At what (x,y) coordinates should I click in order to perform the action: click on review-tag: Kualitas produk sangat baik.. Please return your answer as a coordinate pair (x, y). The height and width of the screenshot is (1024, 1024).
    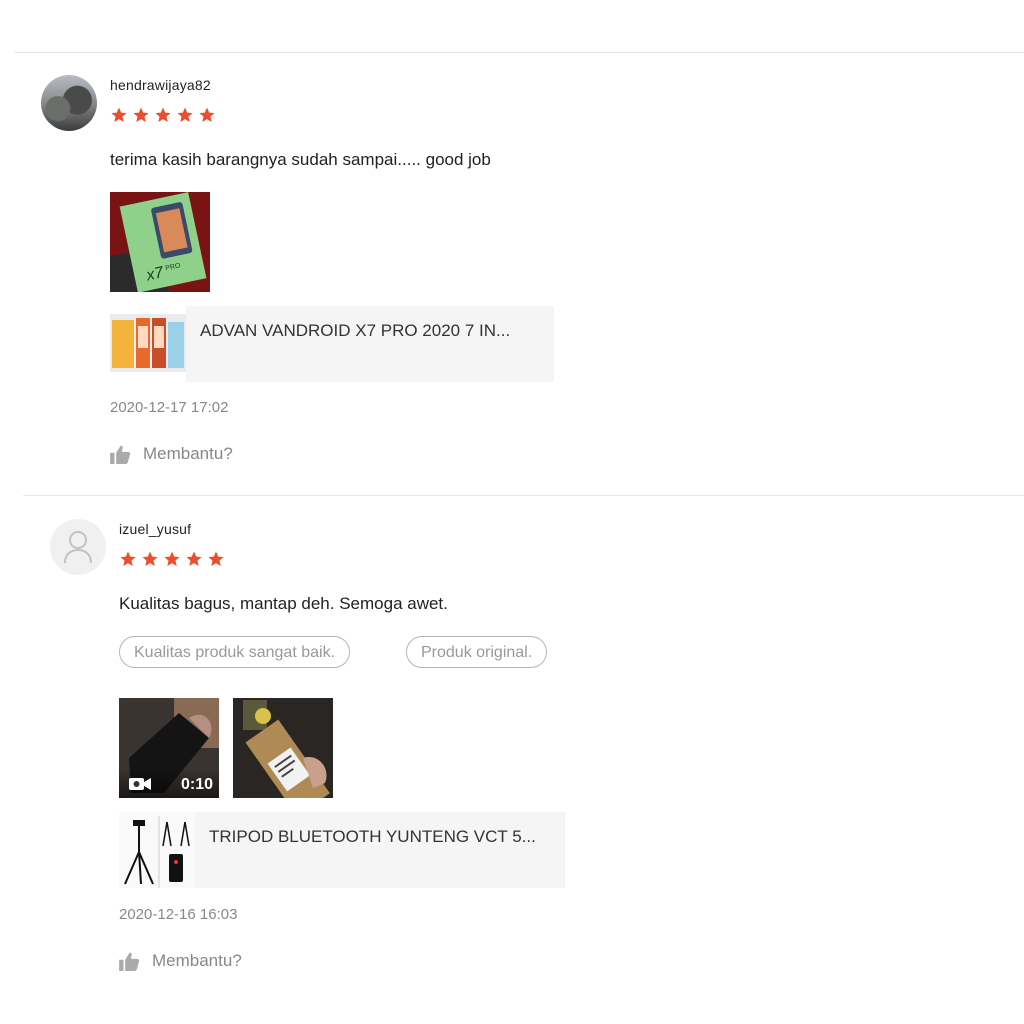
    Looking at the image, I should click on (235, 652).